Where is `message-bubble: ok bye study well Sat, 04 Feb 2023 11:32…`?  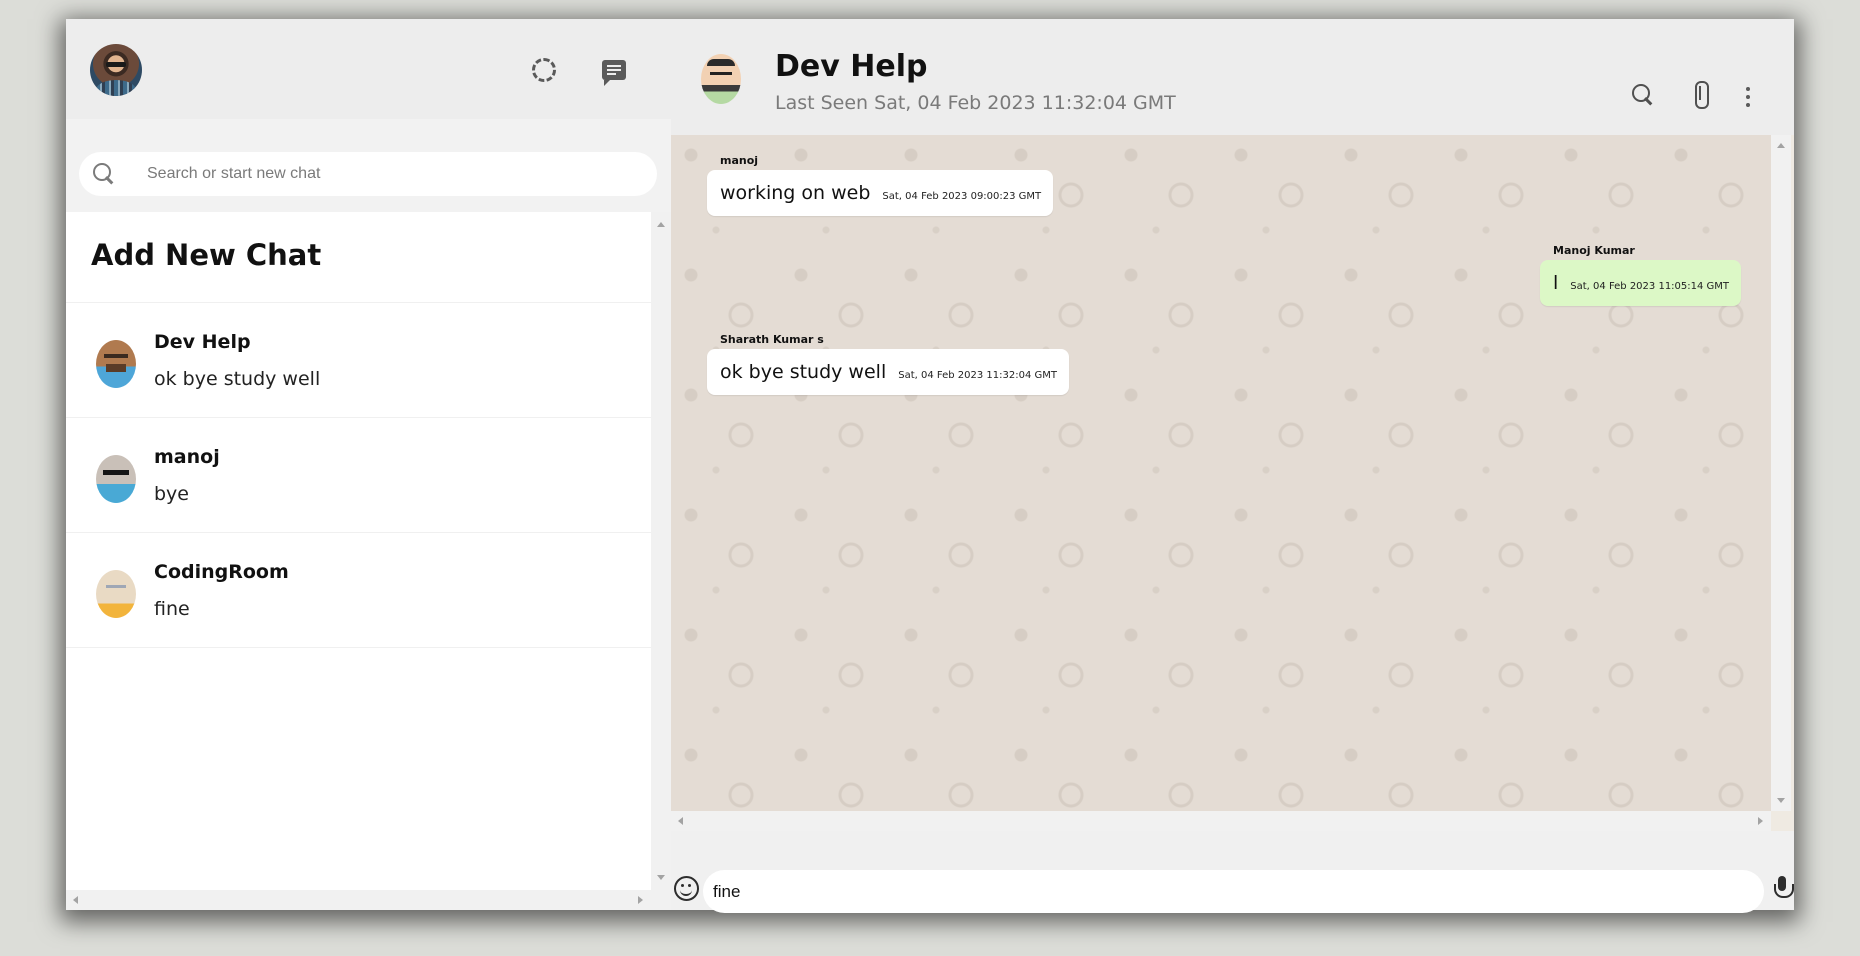 message-bubble: ok bye study well Sat, 04 Feb 2023 11:32… is located at coordinates (888, 372).